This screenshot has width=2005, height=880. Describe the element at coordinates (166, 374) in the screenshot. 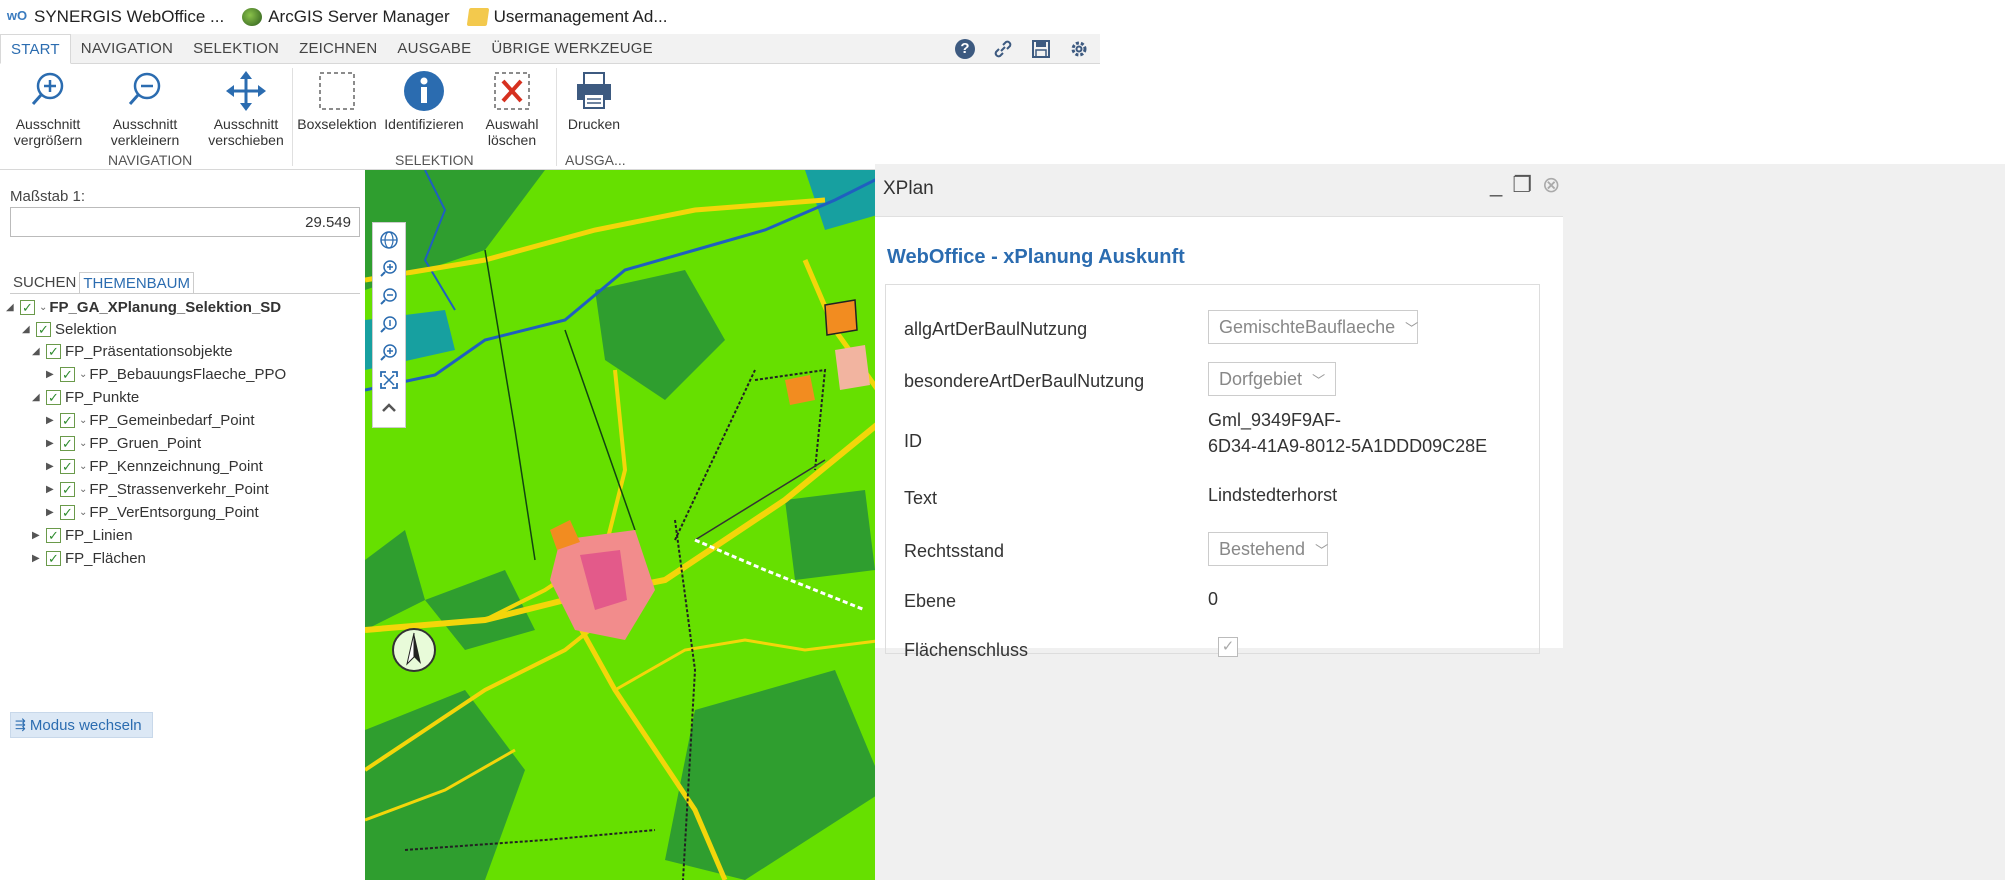

I see `tree-node: ▶ ✓ ⌄ FP_BebauungsFlaeche_PPO` at that location.